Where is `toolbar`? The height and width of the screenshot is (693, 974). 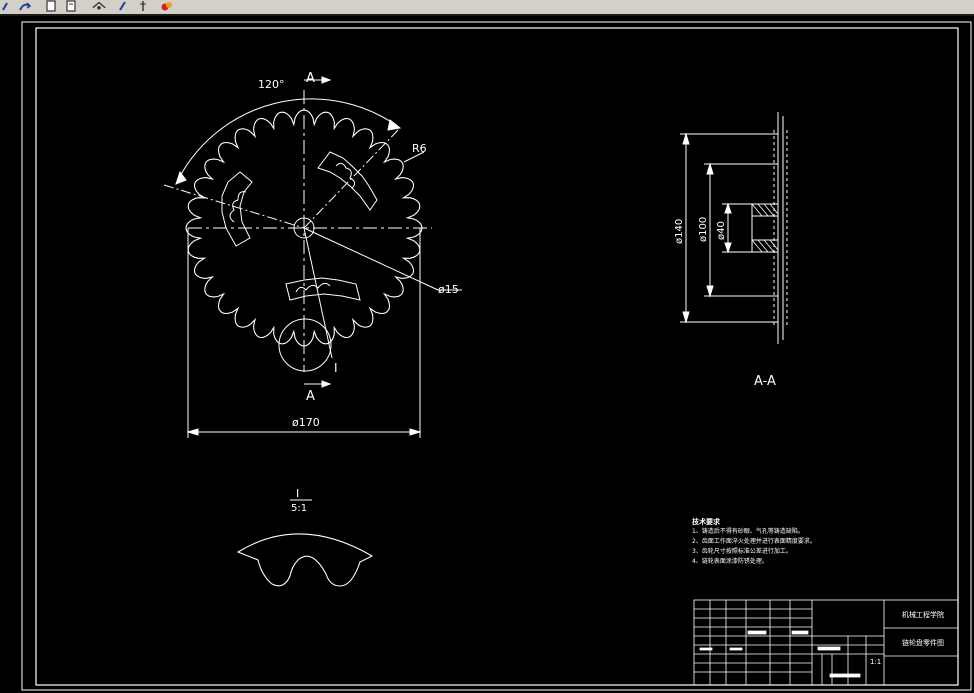
toolbar is located at coordinates (487, 7).